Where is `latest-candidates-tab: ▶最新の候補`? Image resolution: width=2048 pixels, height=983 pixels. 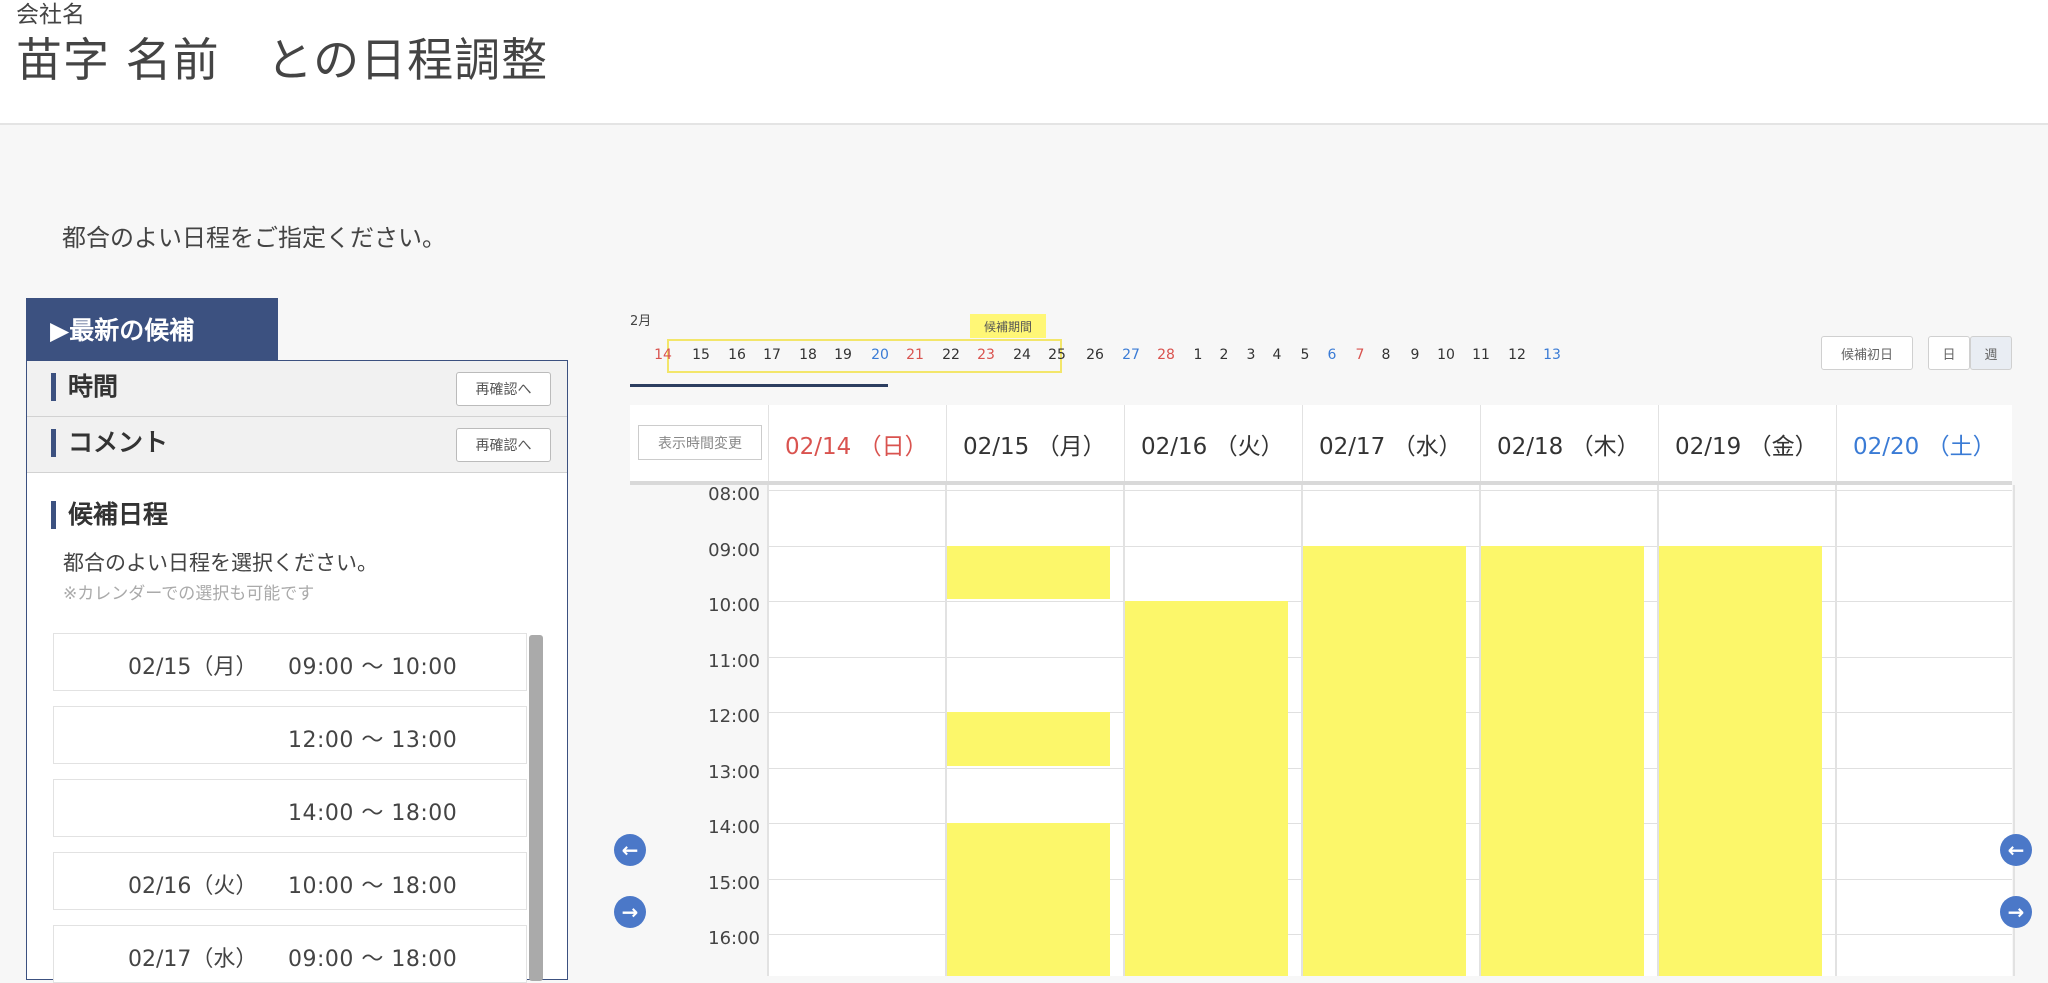 latest-candidates-tab: ▶最新の候補 is located at coordinates (152, 329).